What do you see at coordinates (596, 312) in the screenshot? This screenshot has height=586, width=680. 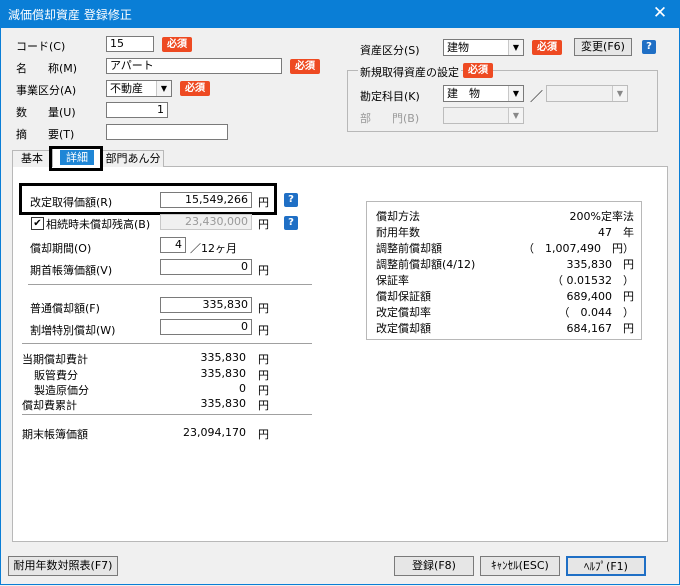 I see `calc-row-value: （ 0.044 ）` at bounding box center [596, 312].